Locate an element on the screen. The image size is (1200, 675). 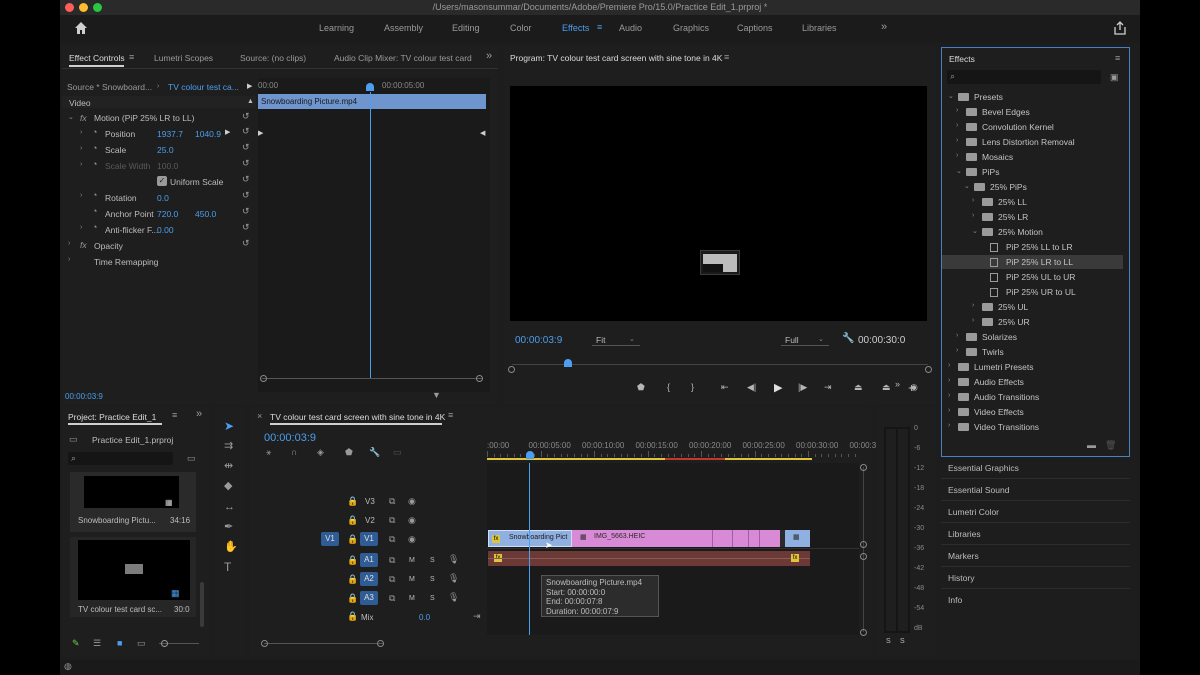
more-panels-icon: » is located at coordinates (489, 56).